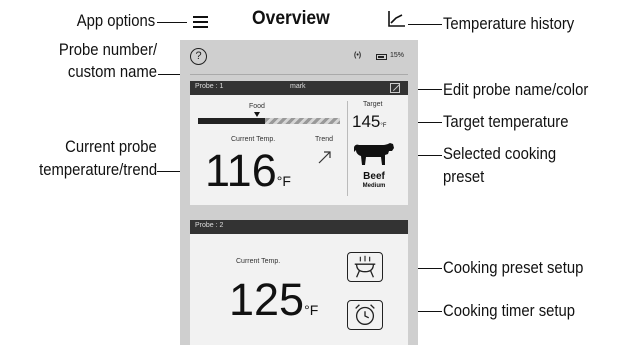 The height and width of the screenshot is (345, 617). I want to click on current-temperature: 116°F, so click(248, 176).